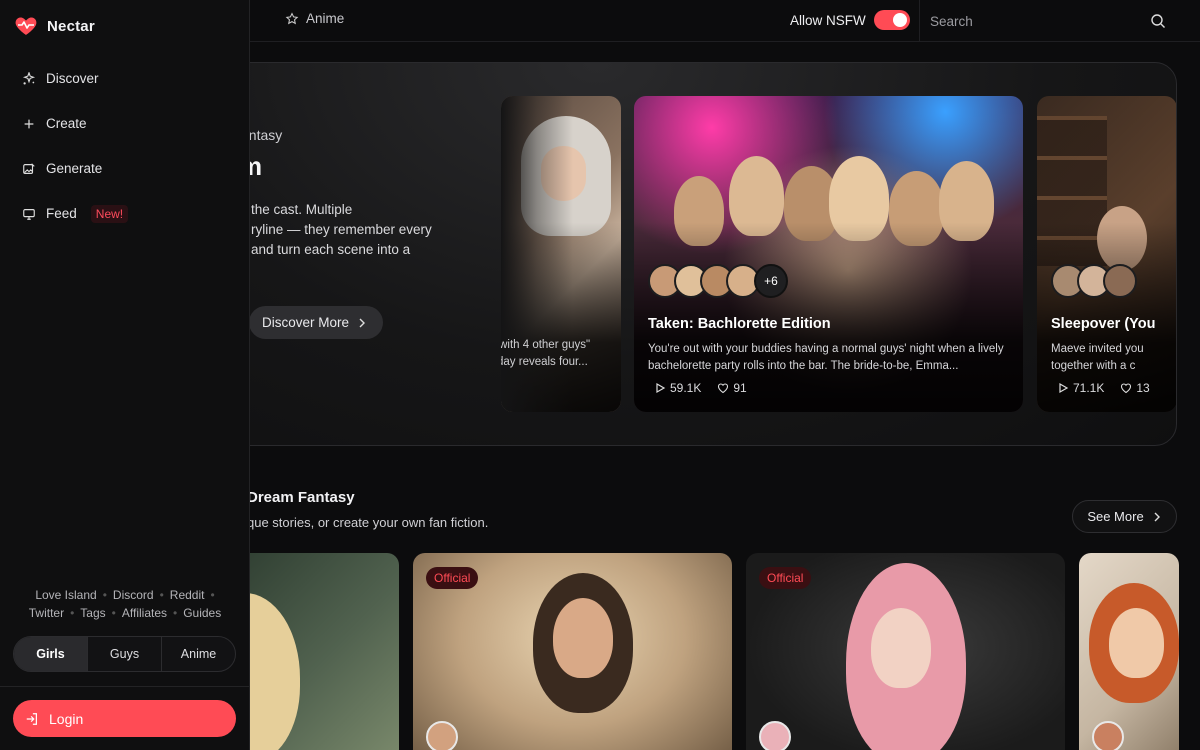 The image size is (1200, 750). I want to click on sidebar-item-discover: Discover, so click(125, 78).